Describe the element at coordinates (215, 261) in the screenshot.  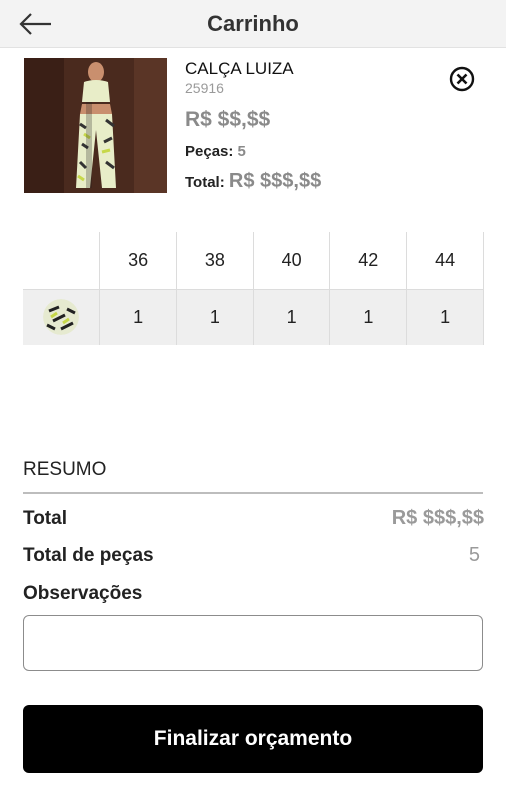
I see `size-cell: 38` at that location.